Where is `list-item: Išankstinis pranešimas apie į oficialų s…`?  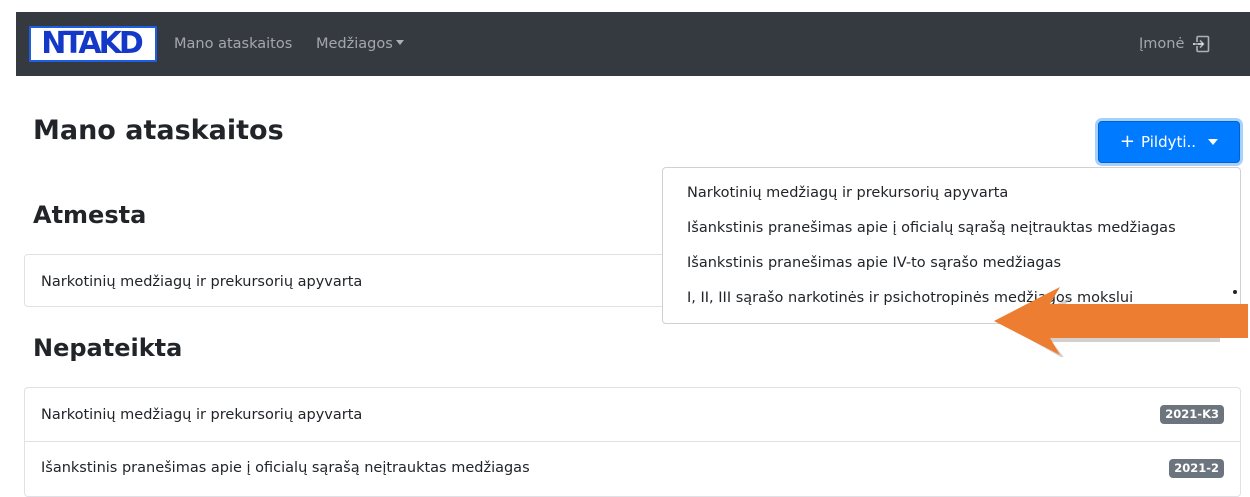
list-item: Išankstinis pranešimas apie į oficialų s… is located at coordinates (632, 467).